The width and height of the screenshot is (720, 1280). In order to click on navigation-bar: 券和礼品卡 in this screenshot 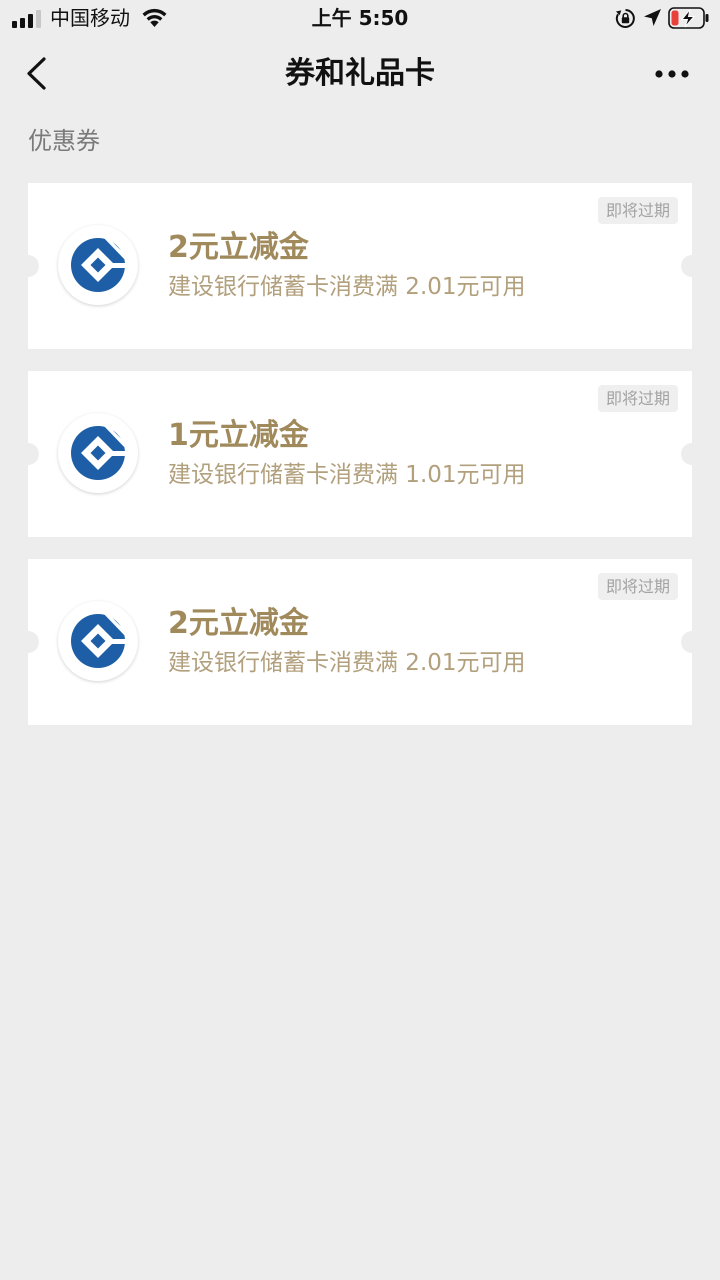, I will do `click(360, 74)`.